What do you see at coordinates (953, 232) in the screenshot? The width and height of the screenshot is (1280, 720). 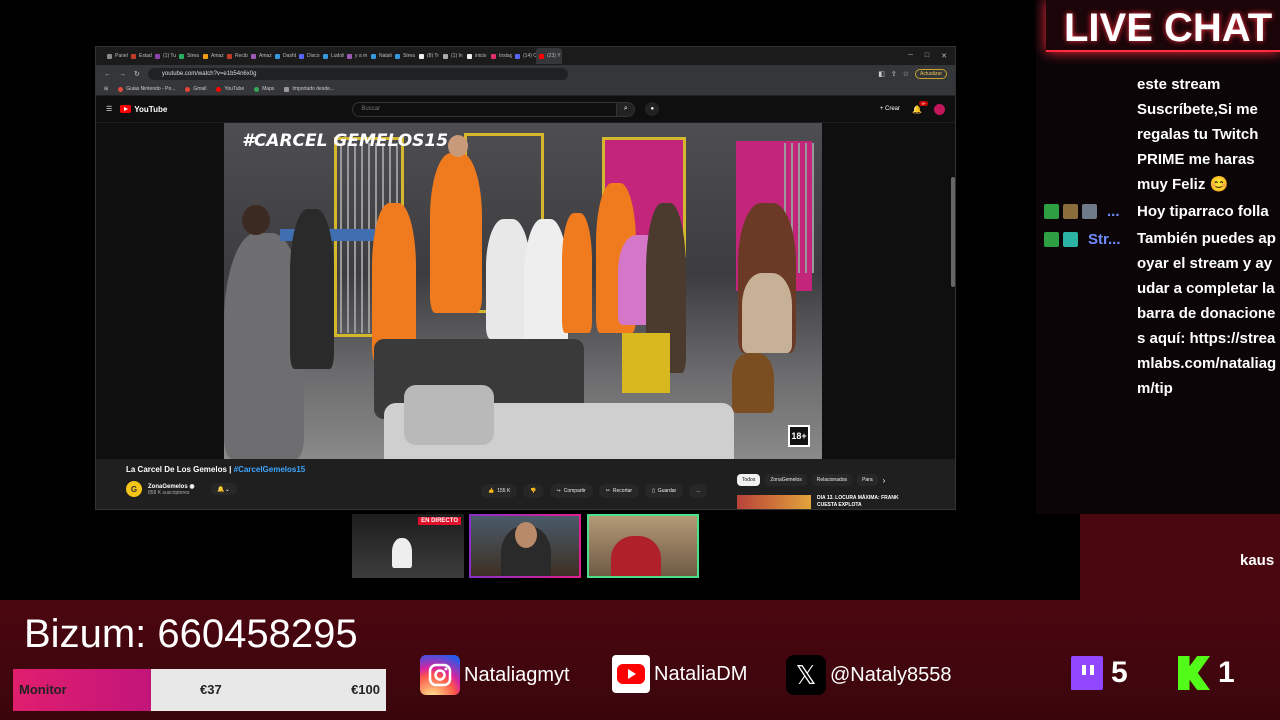 I see `page-scrollbar` at bounding box center [953, 232].